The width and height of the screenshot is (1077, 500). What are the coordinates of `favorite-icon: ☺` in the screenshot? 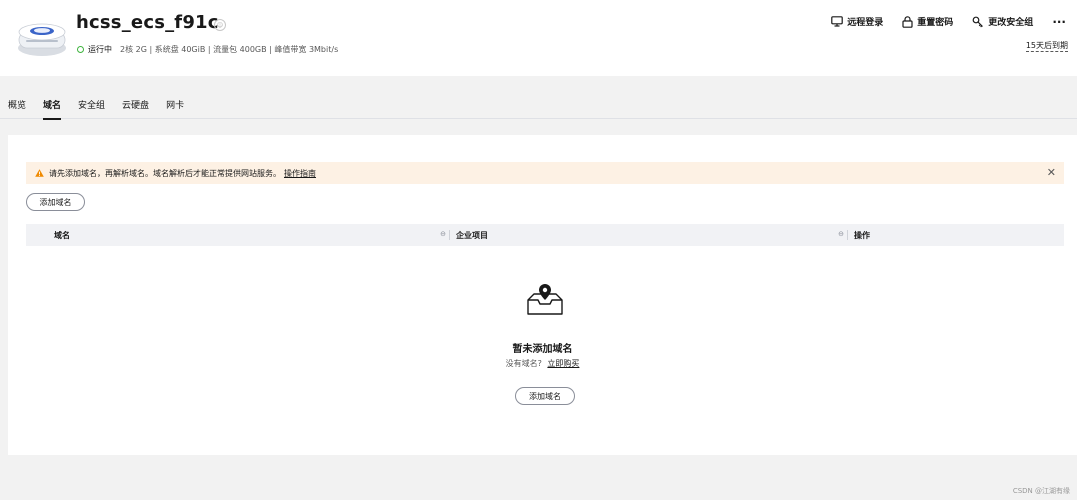 It's located at (220, 25).